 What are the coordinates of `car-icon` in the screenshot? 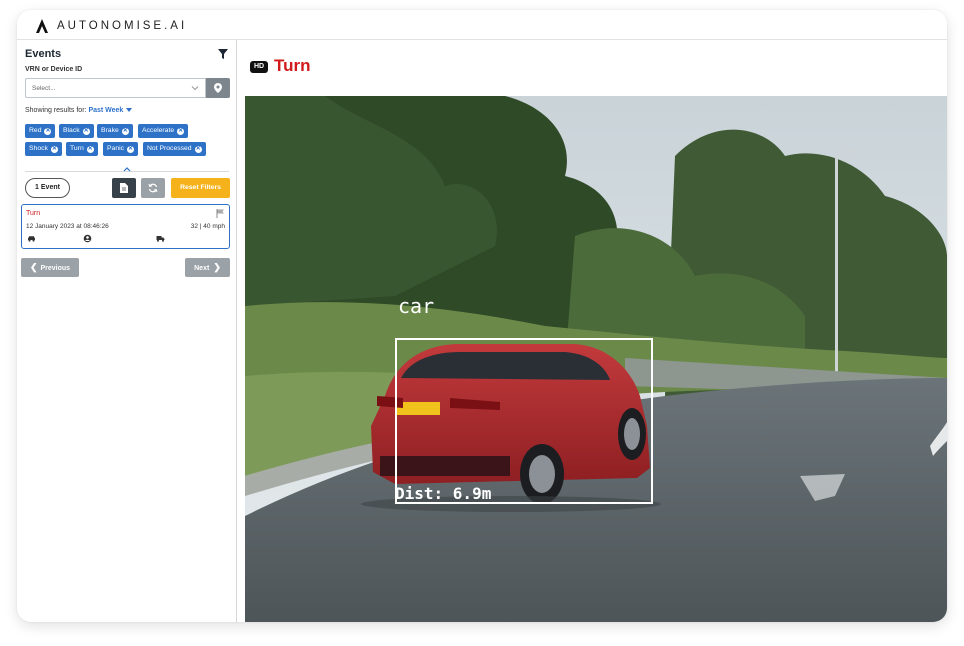 It's located at (31, 239).